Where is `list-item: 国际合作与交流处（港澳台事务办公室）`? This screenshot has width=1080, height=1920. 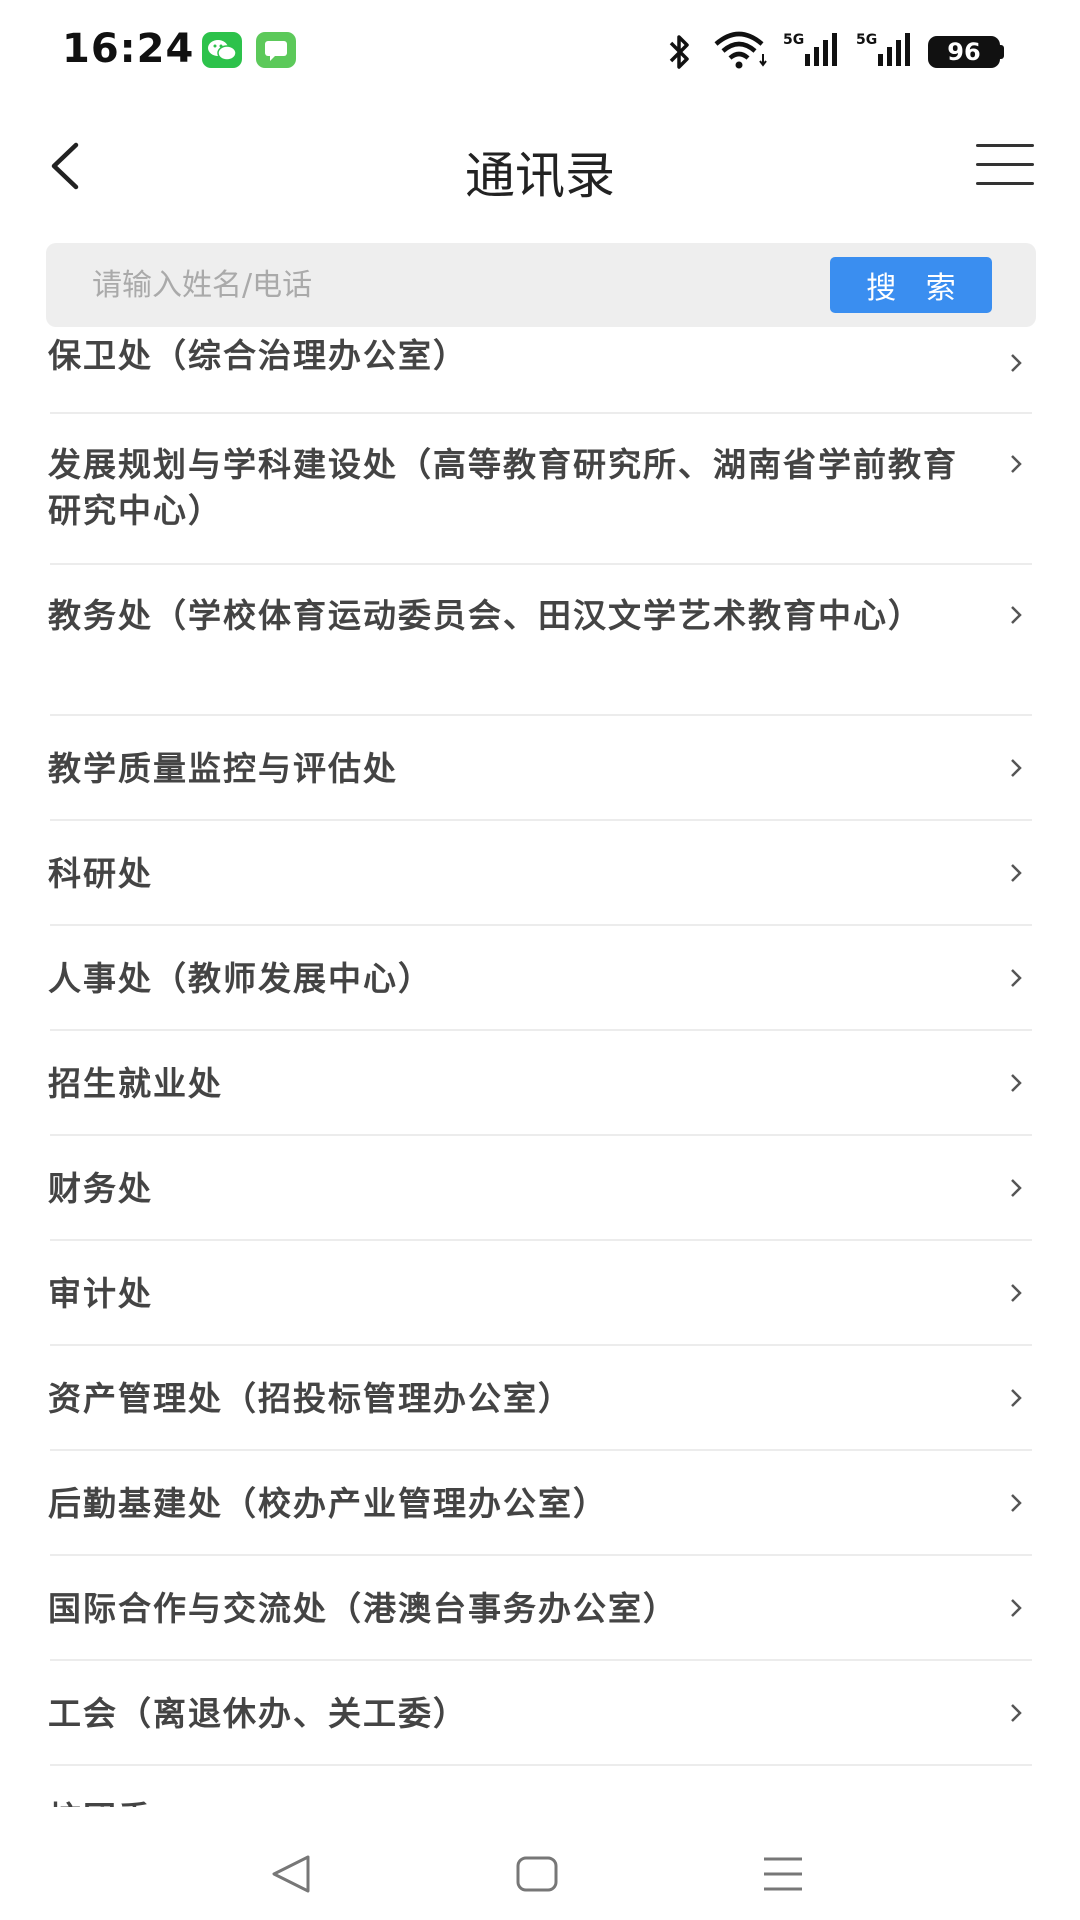
list-item: 国际合作与交流处（港澳台事务办公室） is located at coordinates (540, 1608).